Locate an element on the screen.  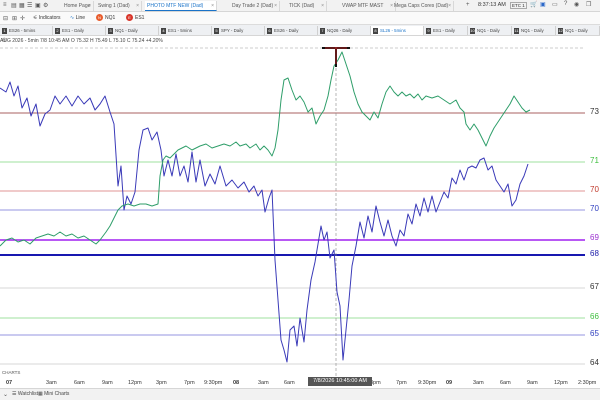
chart-icon: ▤ is located at coordinates (14, 5).